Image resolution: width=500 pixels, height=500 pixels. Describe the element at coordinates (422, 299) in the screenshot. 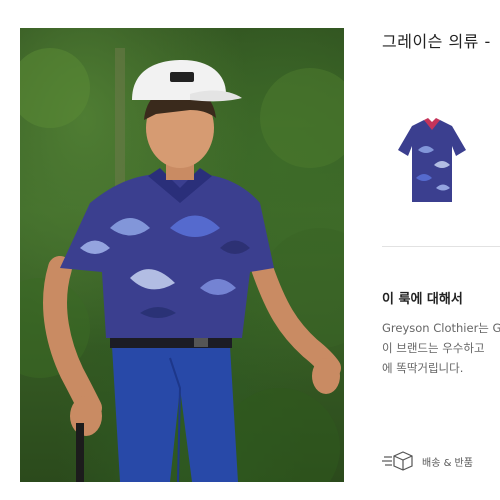

I see `about-heading: 이 룩에 대해서` at that location.